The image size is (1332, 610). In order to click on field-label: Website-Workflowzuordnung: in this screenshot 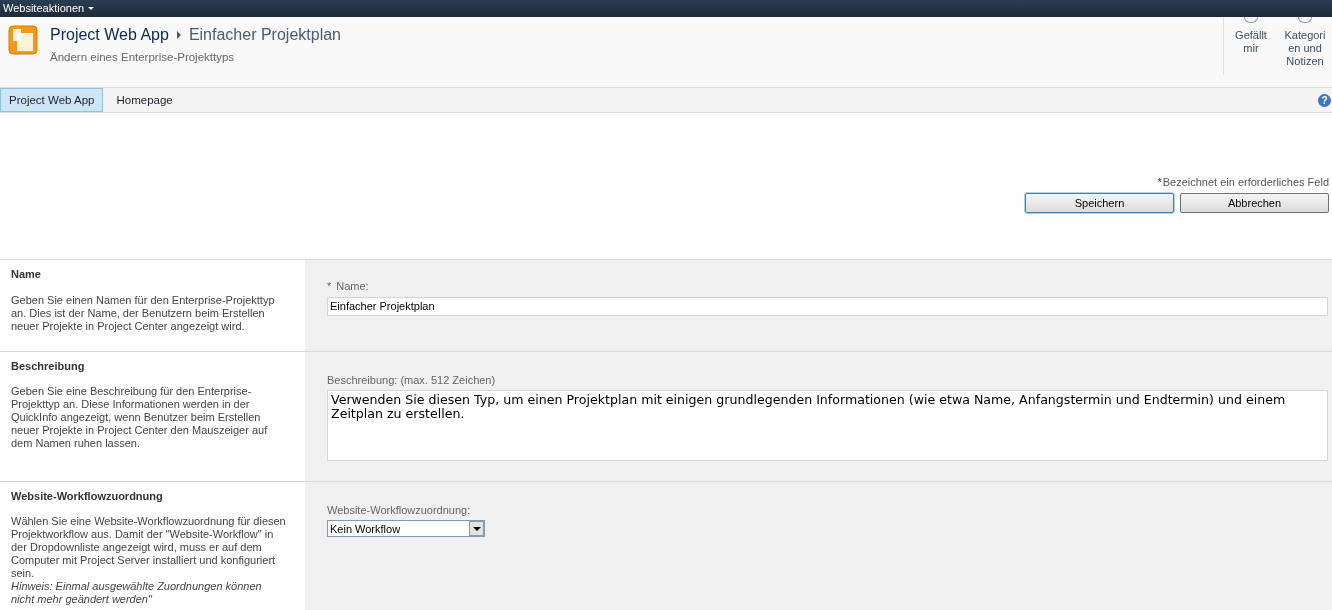, I will do `click(399, 510)`.